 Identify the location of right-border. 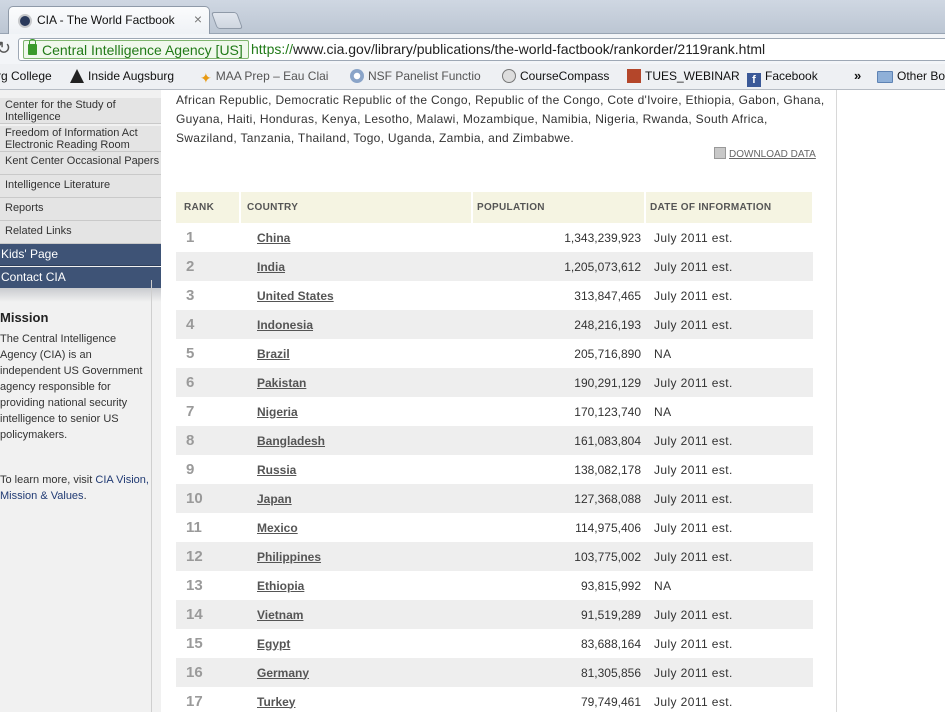
(836, 401).